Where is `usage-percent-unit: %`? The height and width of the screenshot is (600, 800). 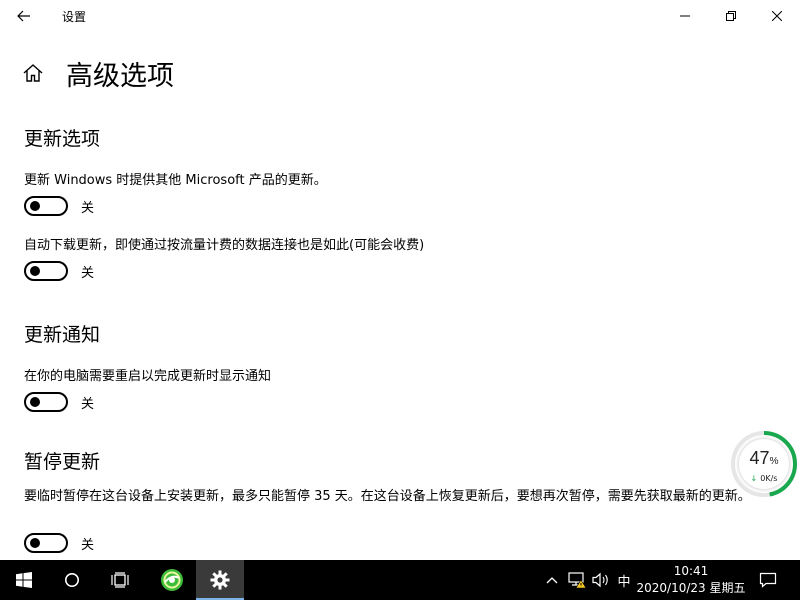
usage-percent-unit: % is located at coordinates (774, 461).